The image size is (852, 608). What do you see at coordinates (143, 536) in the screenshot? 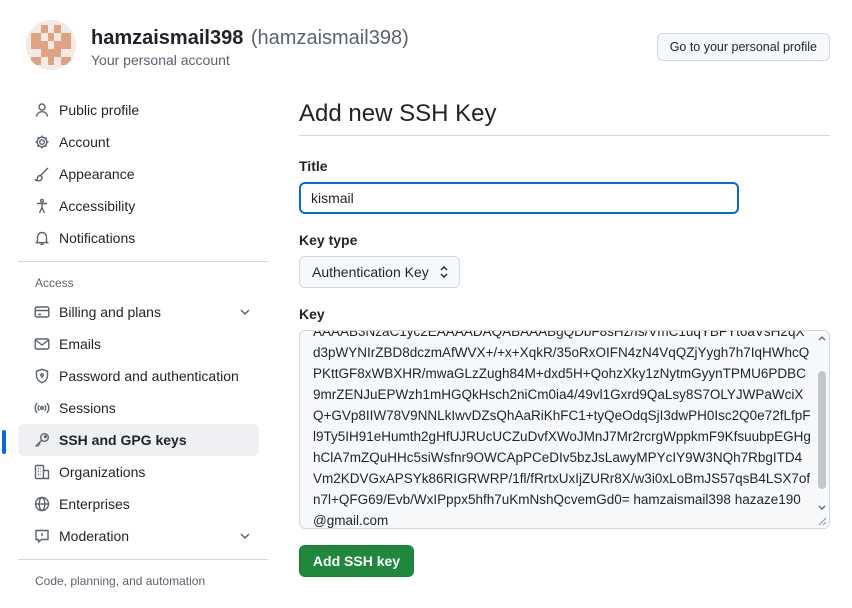
I see `sidebar-item-moderation: Moderation` at bounding box center [143, 536].